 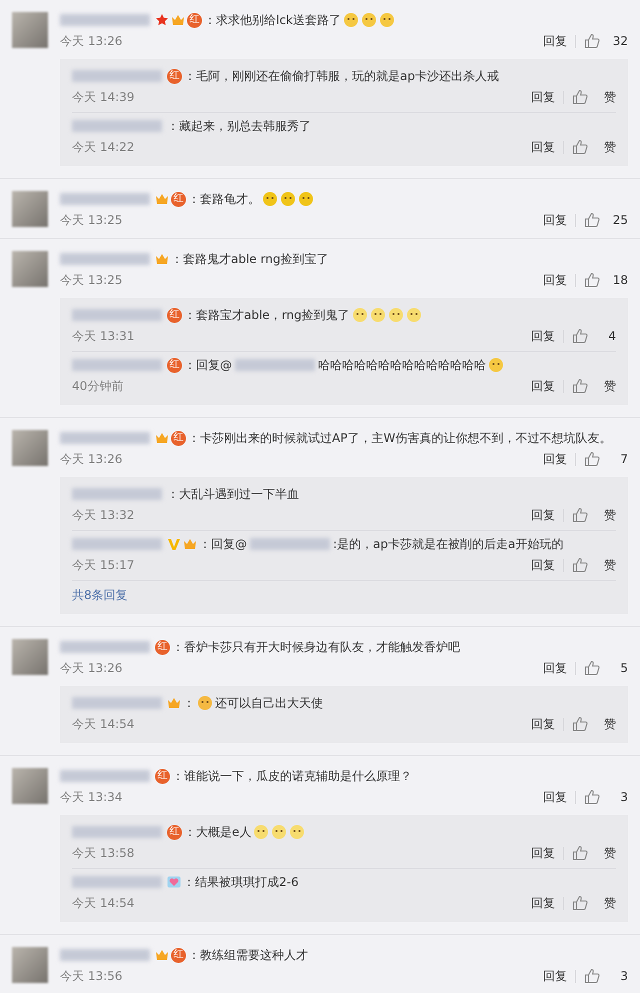 What do you see at coordinates (620, 41) in the screenshot?
I see `like-count: 32` at bounding box center [620, 41].